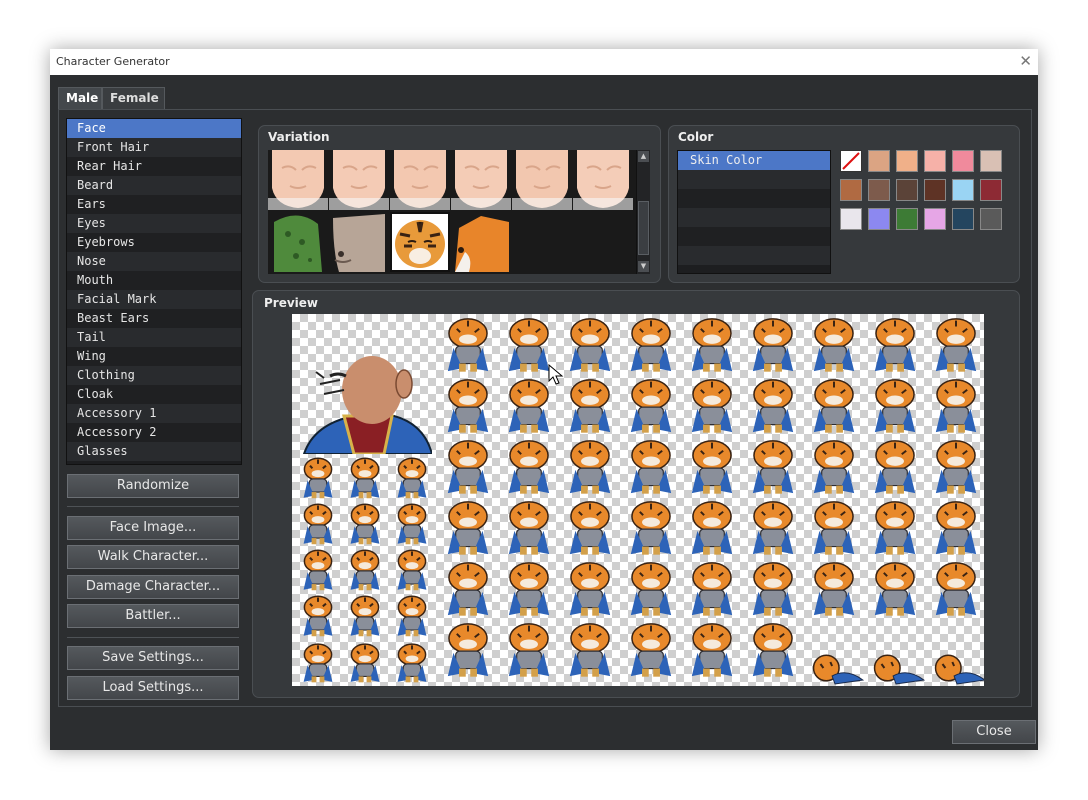 The width and height of the screenshot is (1088, 800). I want to click on title-bar: Character Generator ✕, so click(544, 62).